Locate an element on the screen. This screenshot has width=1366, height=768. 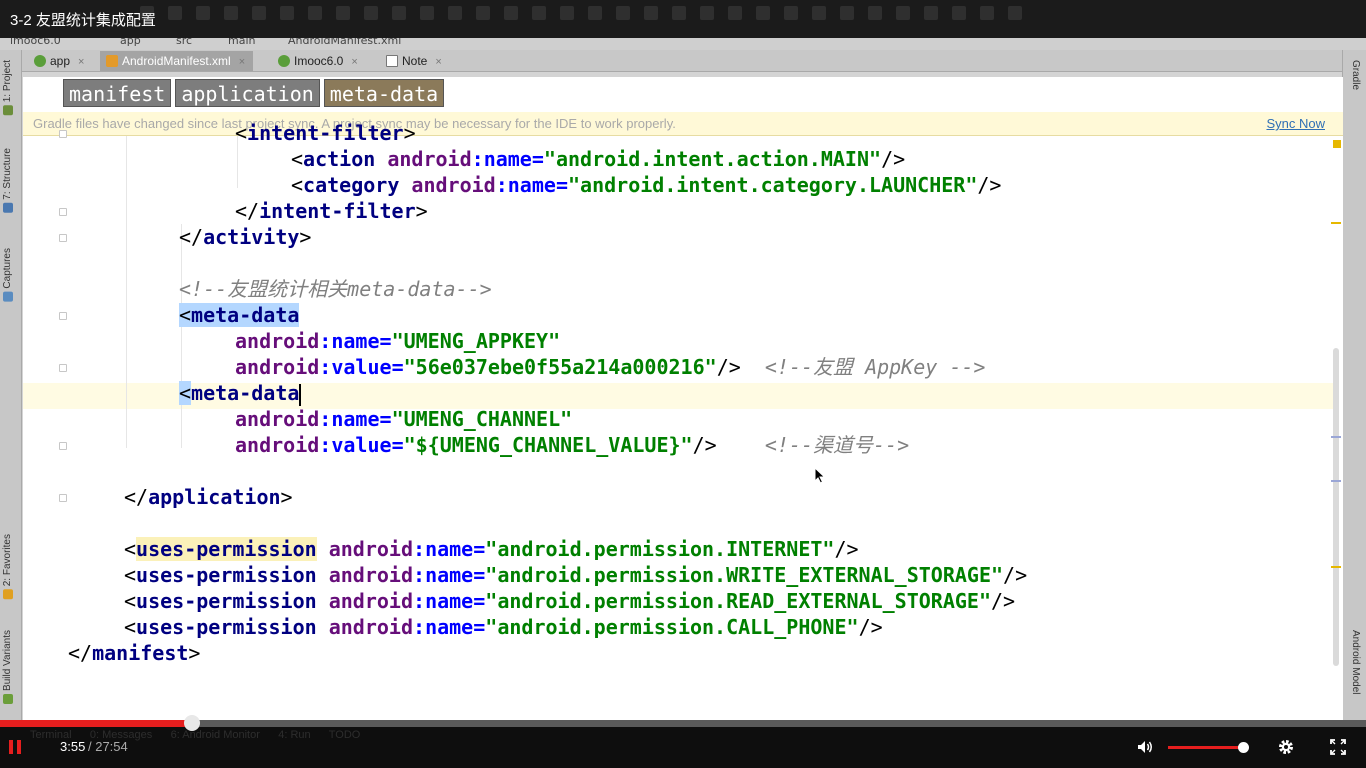
mouse-pointer-icon is located at coordinates (820, 475).